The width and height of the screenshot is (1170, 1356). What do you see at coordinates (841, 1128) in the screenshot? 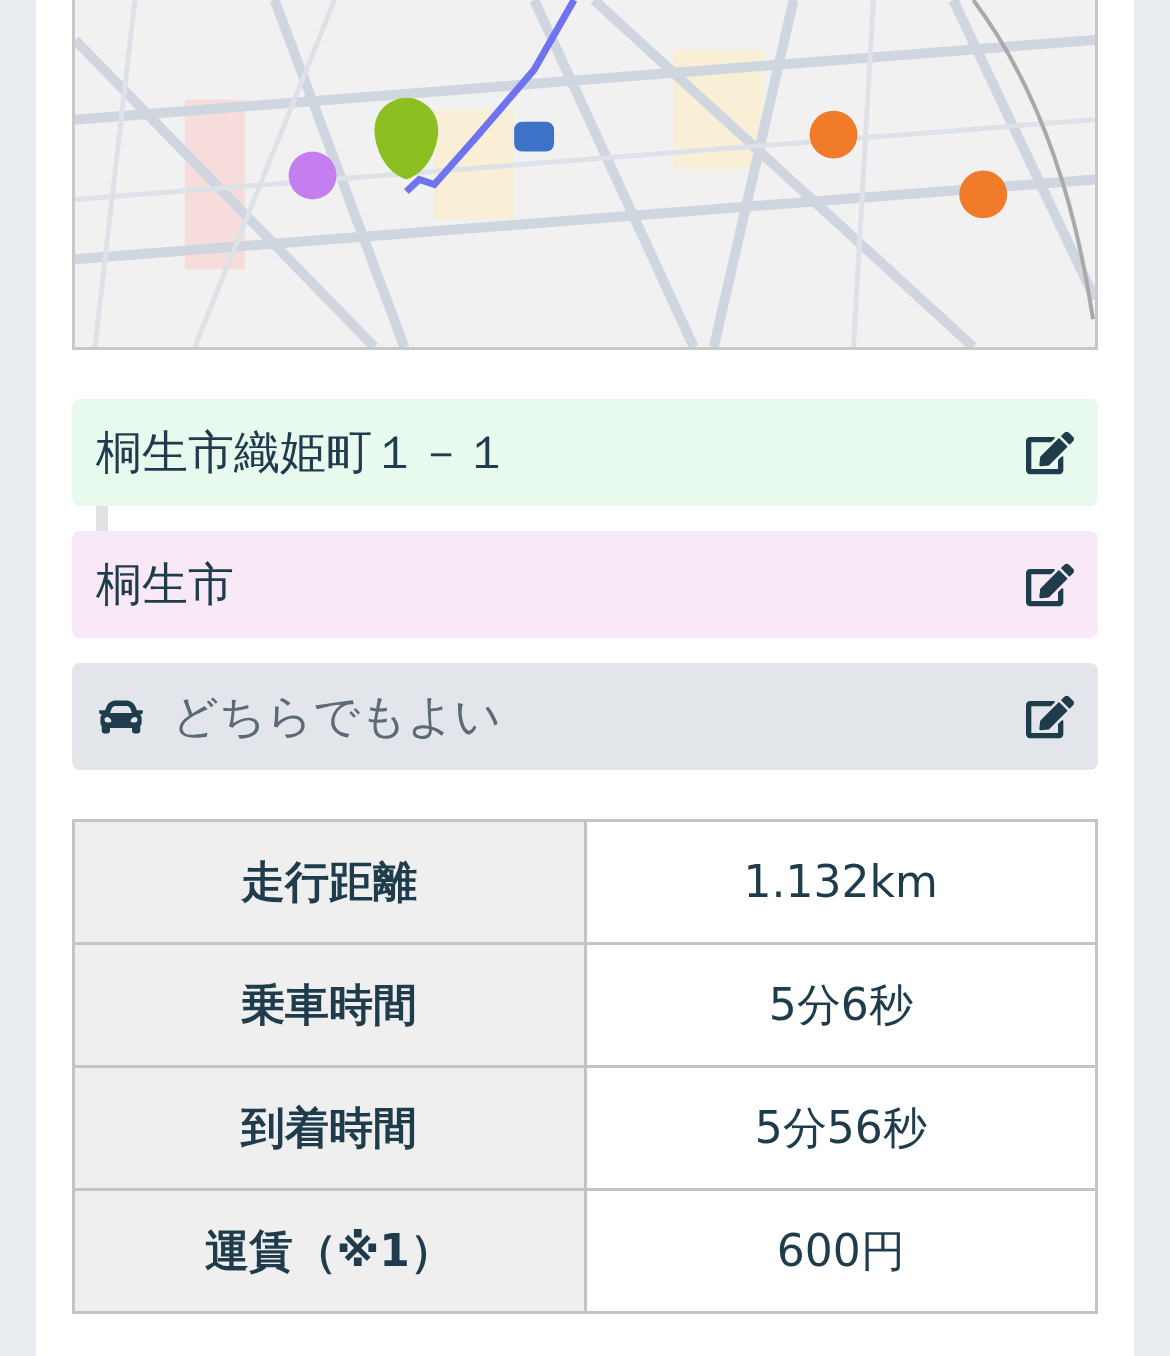
I see `table-cell: 5分56秒` at bounding box center [841, 1128].